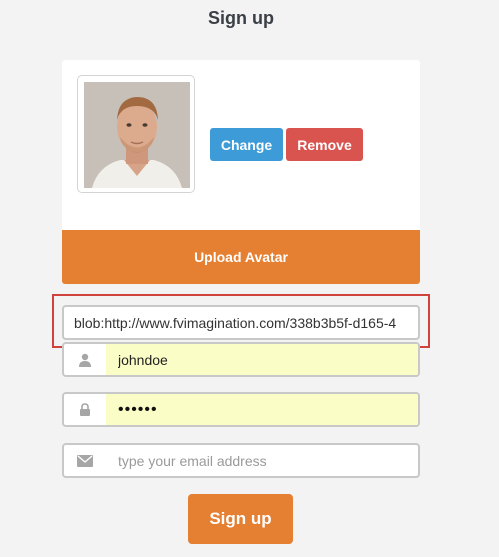  I want to click on upload-avatar-button: Upload Avatar, so click(241, 257).